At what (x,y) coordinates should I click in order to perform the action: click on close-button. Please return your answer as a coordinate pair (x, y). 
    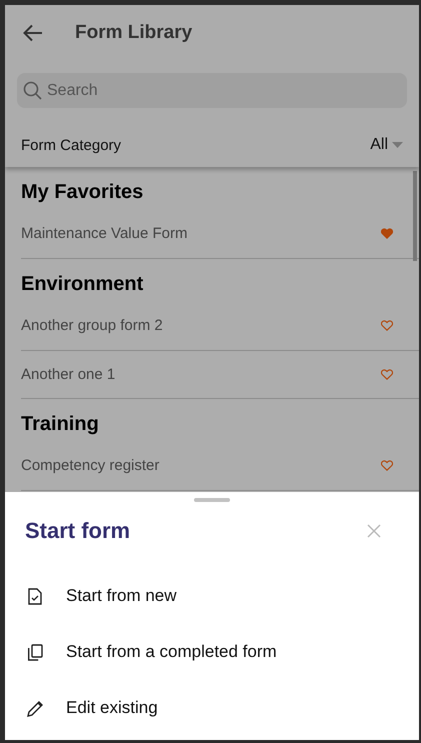
    Looking at the image, I should click on (374, 531).